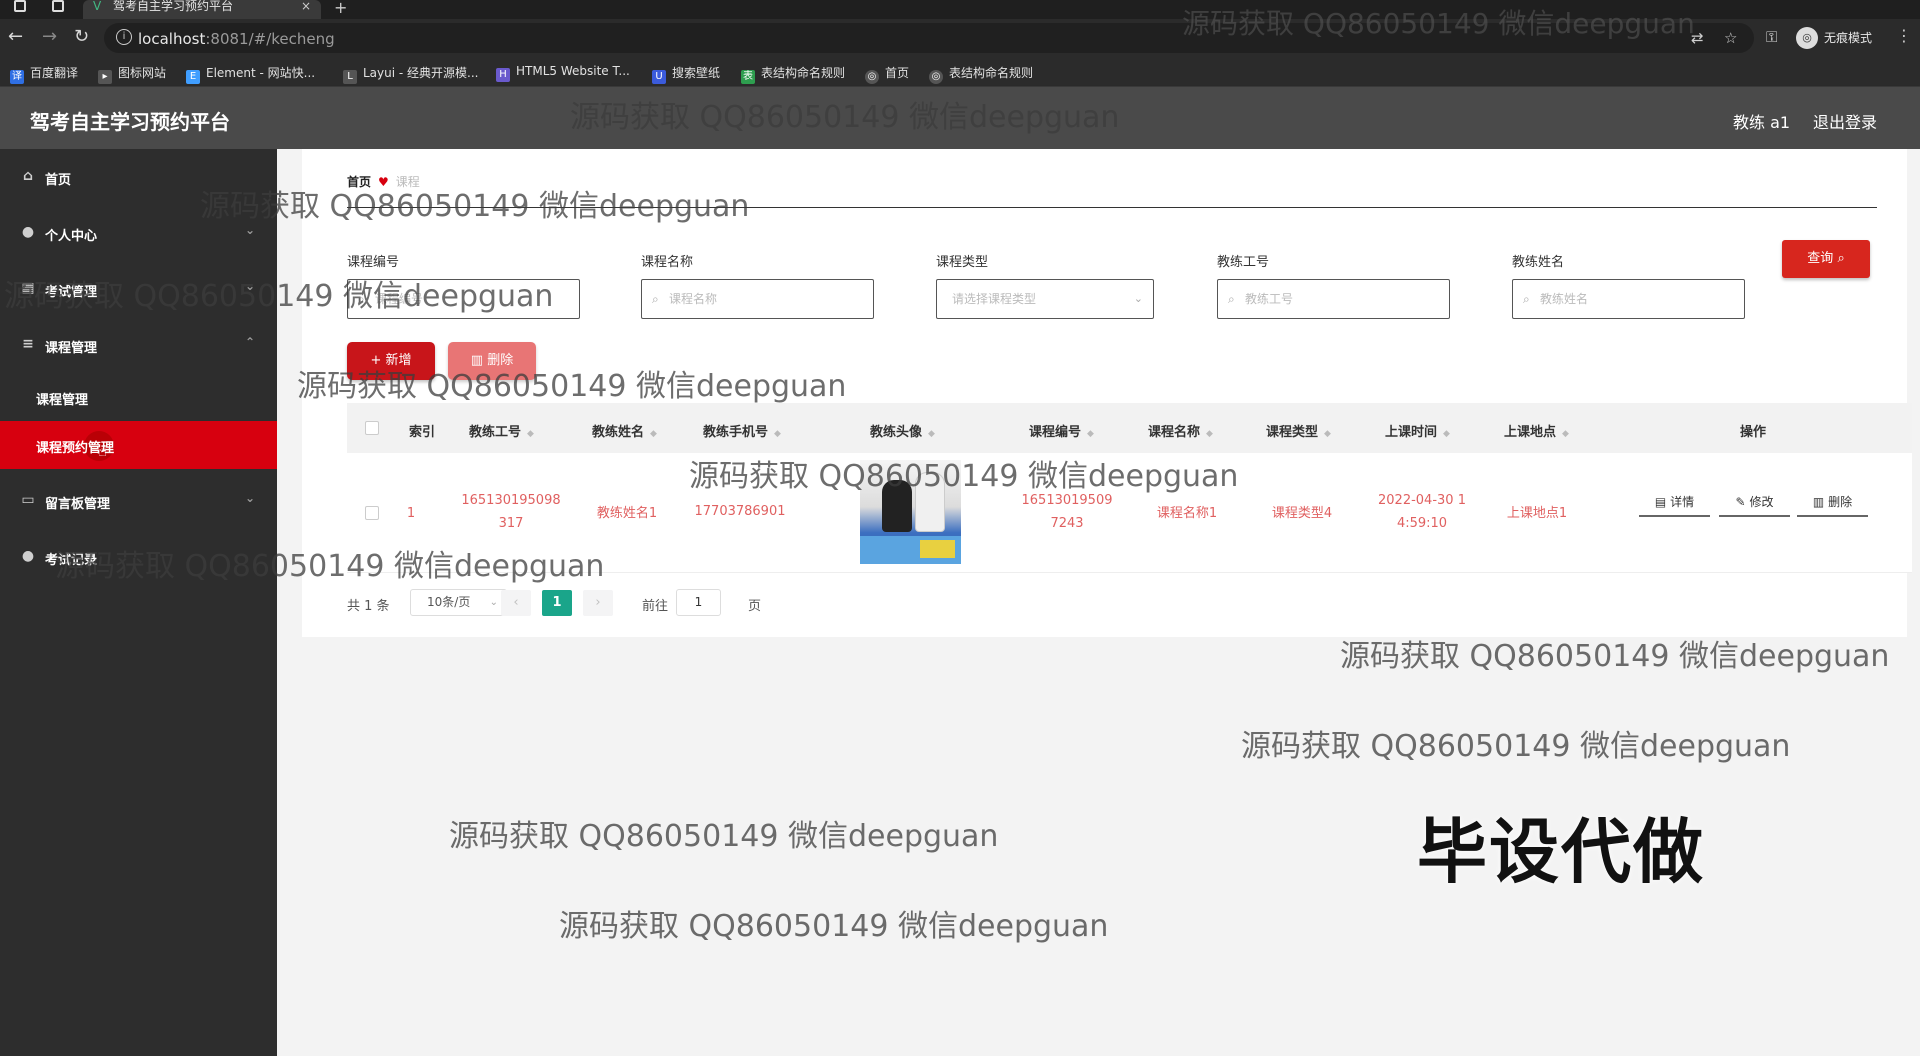 The width and height of the screenshot is (1920, 1056). Describe the element at coordinates (236, 39) in the screenshot. I see `url-text: localhost:8081/#/kecheng` at that location.